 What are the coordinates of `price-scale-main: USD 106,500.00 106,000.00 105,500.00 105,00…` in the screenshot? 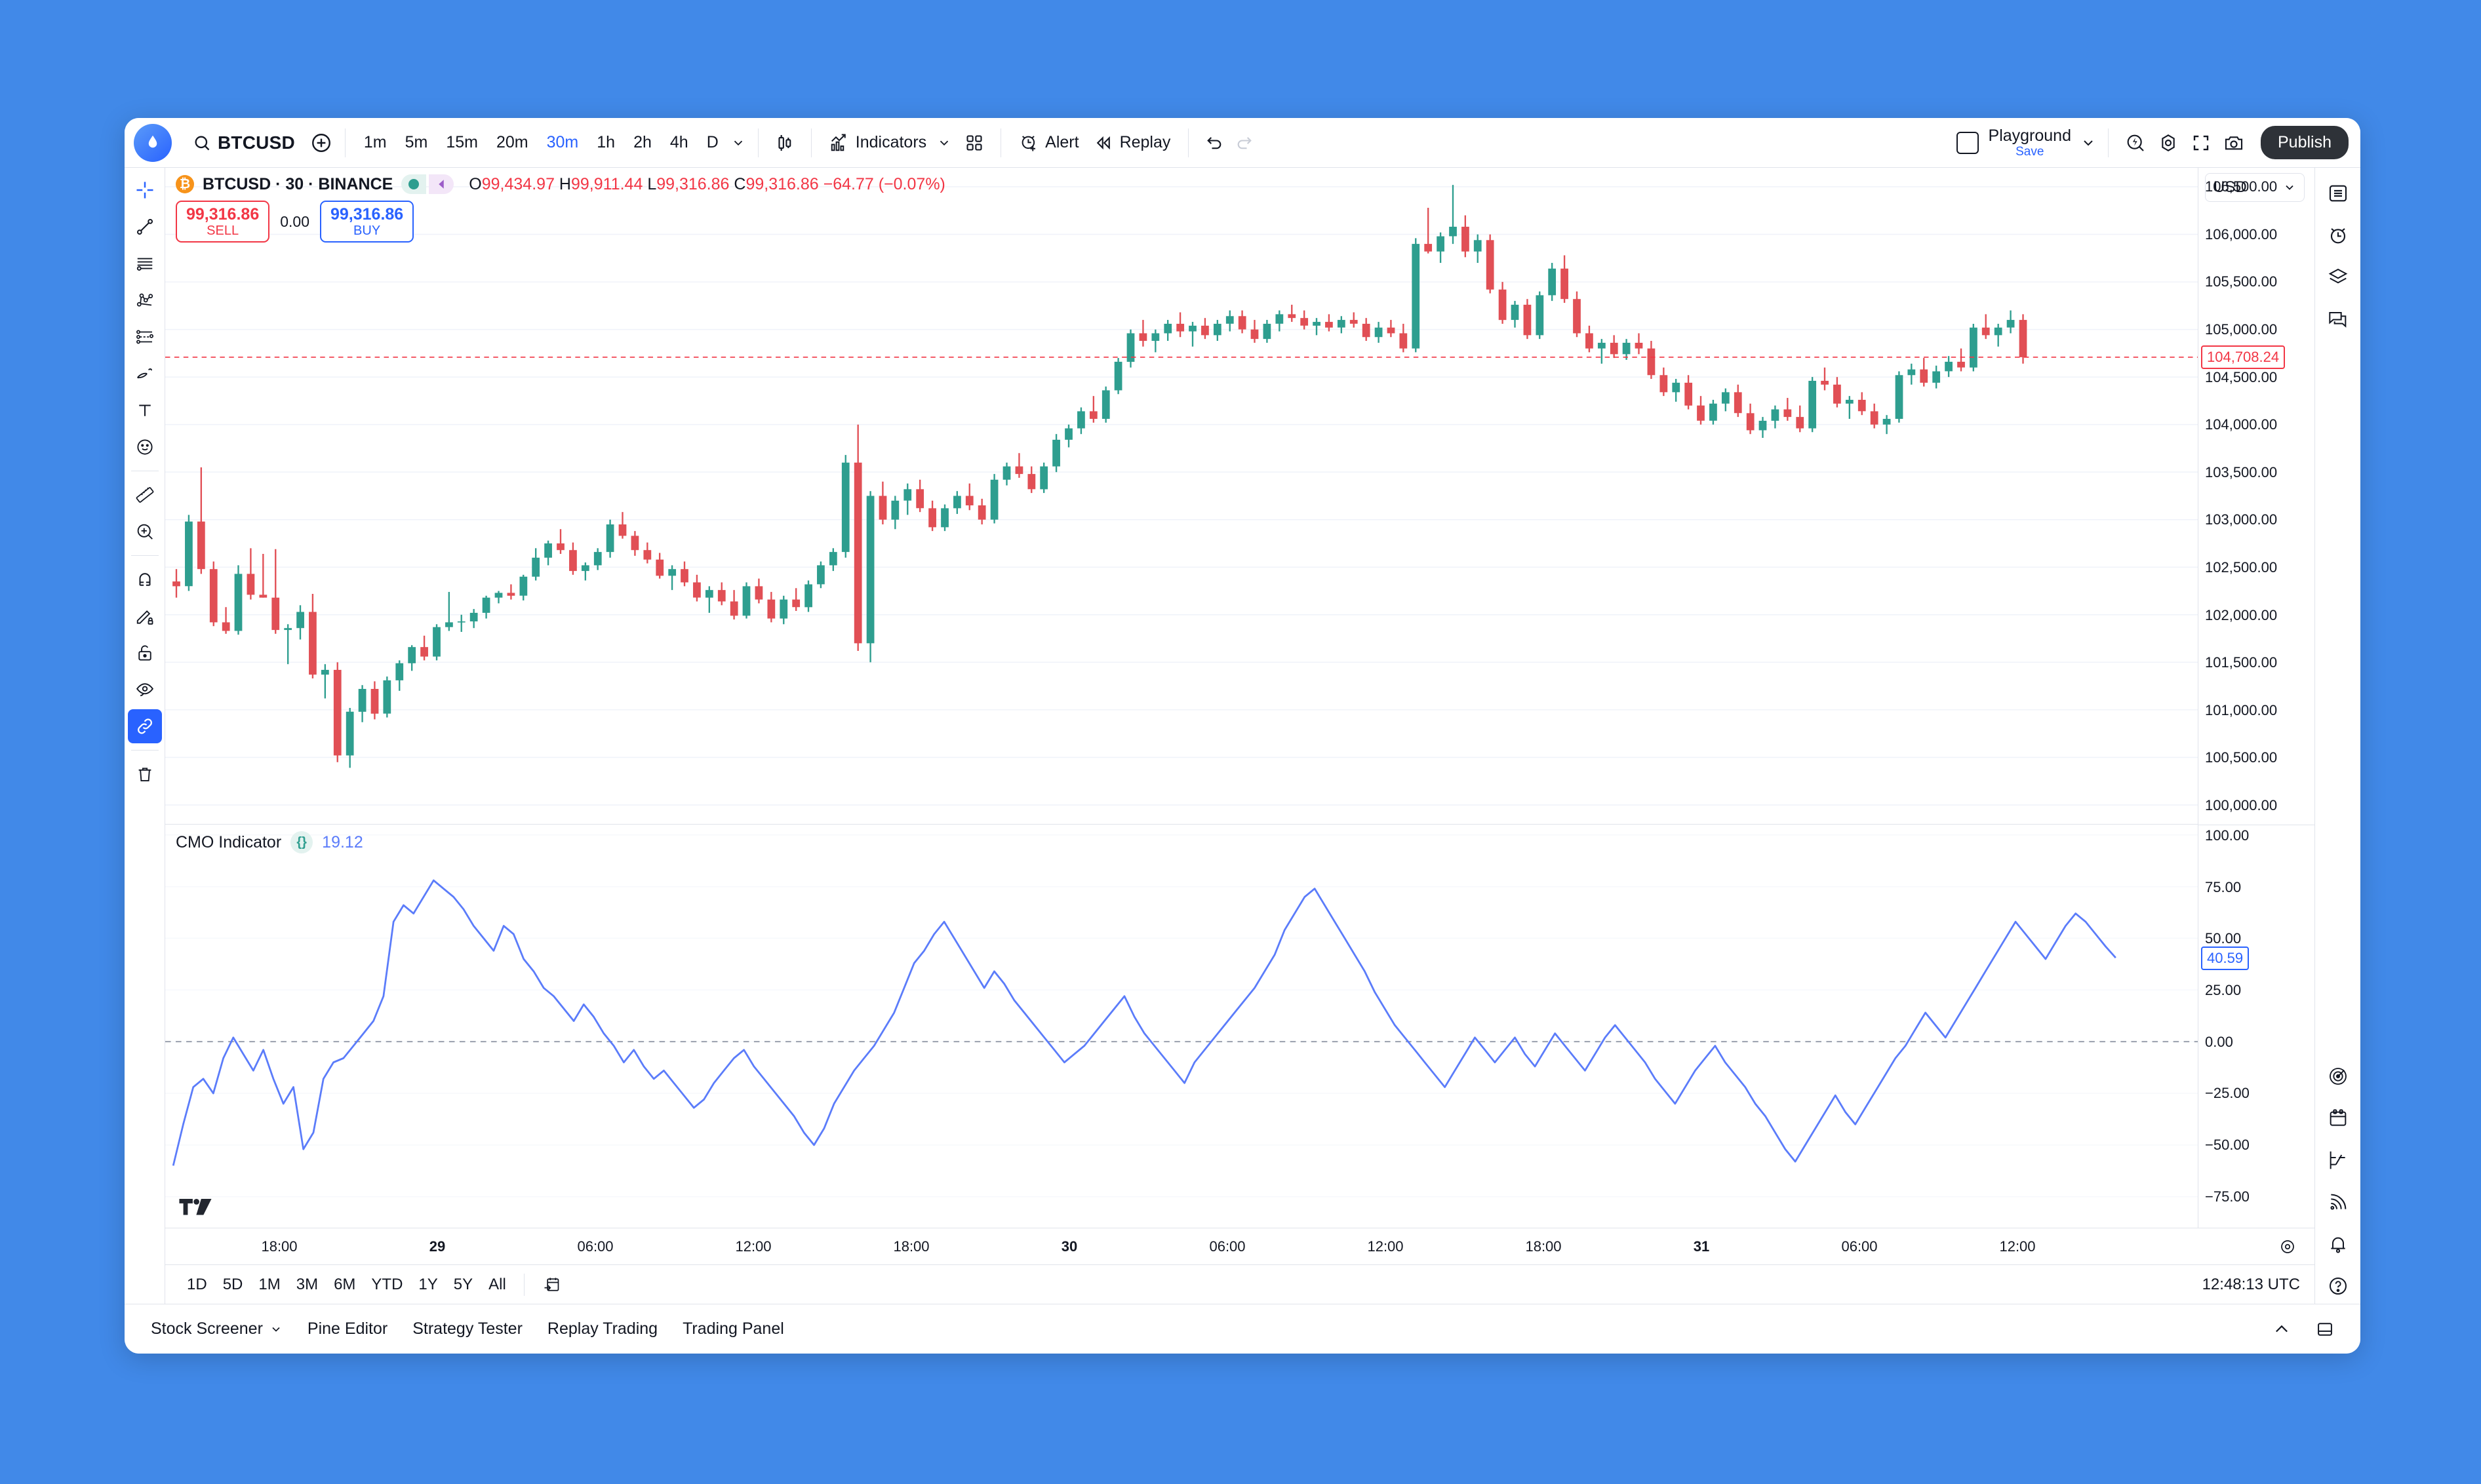 It's located at (2256, 496).